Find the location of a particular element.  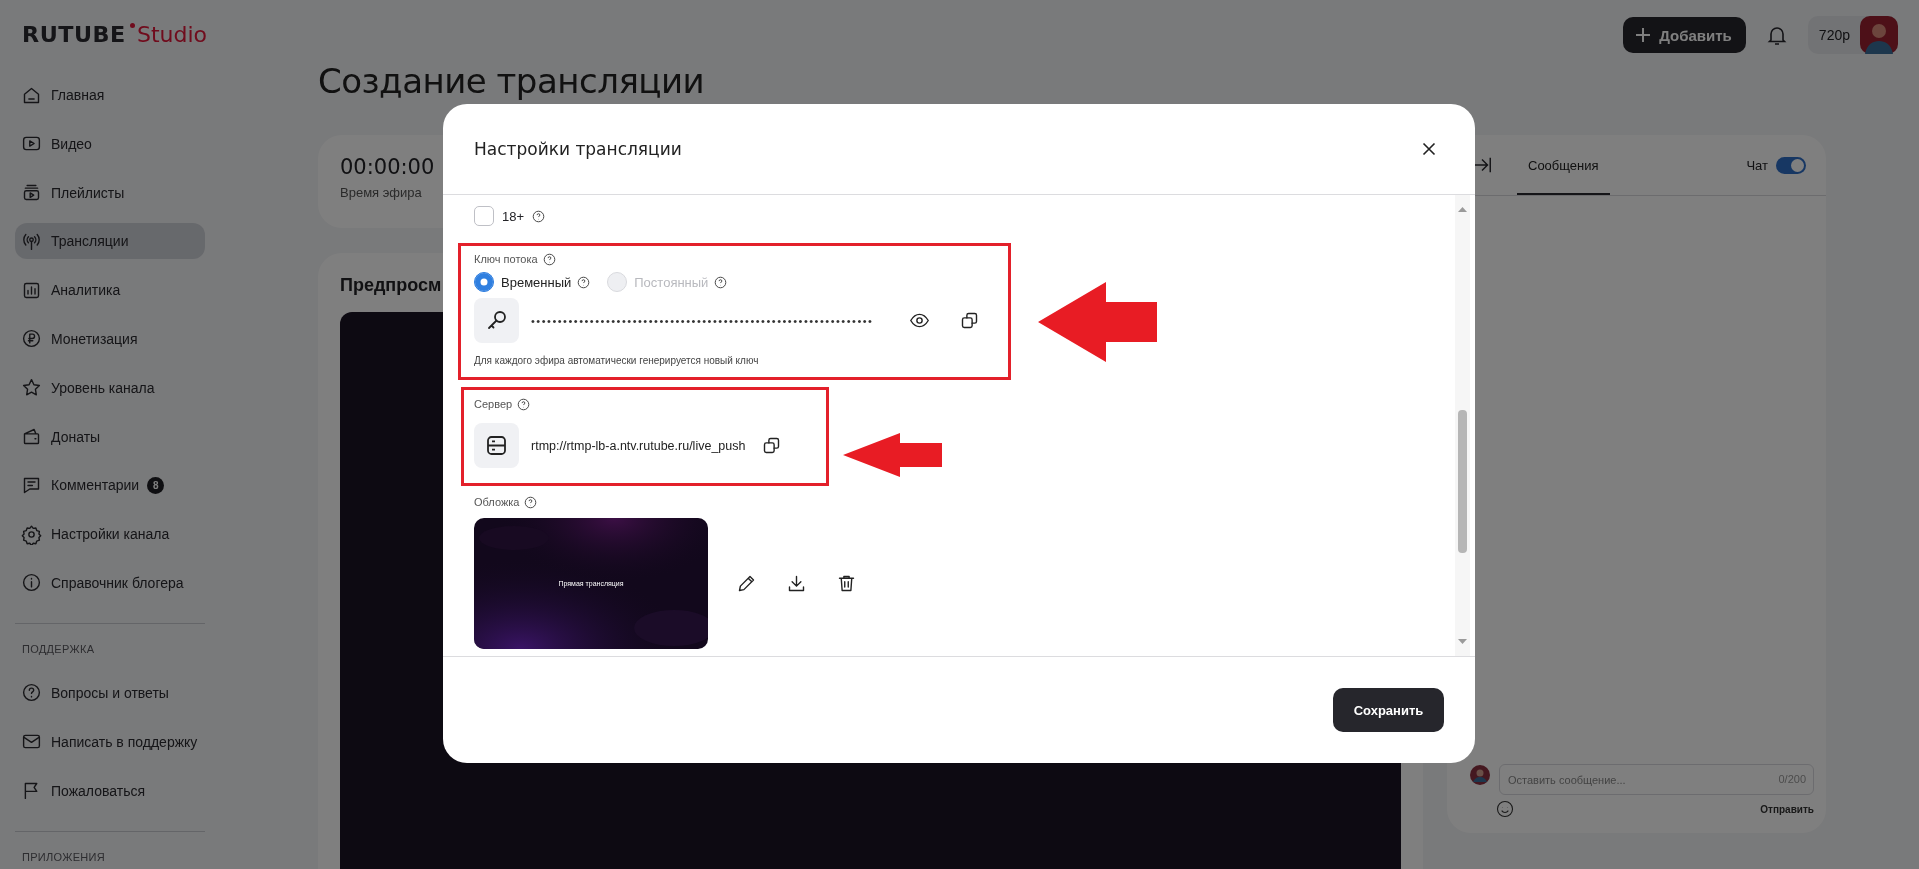

profile-menu: 720р is located at coordinates (1852, 35).